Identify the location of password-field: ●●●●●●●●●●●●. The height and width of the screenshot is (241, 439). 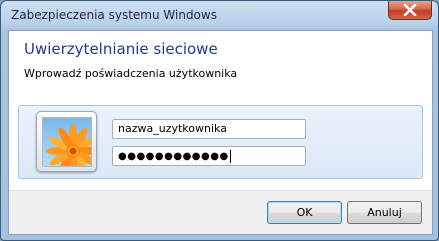
(209, 156).